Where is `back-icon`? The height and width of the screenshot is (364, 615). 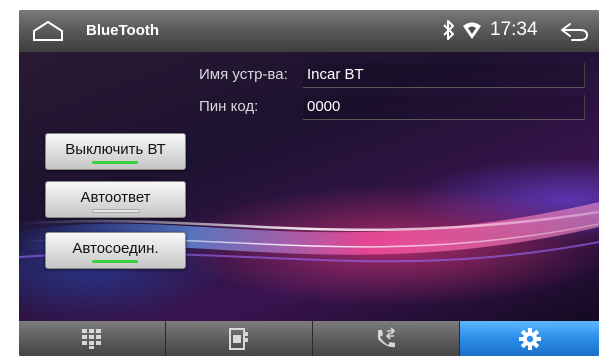 back-icon is located at coordinates (575, 32).